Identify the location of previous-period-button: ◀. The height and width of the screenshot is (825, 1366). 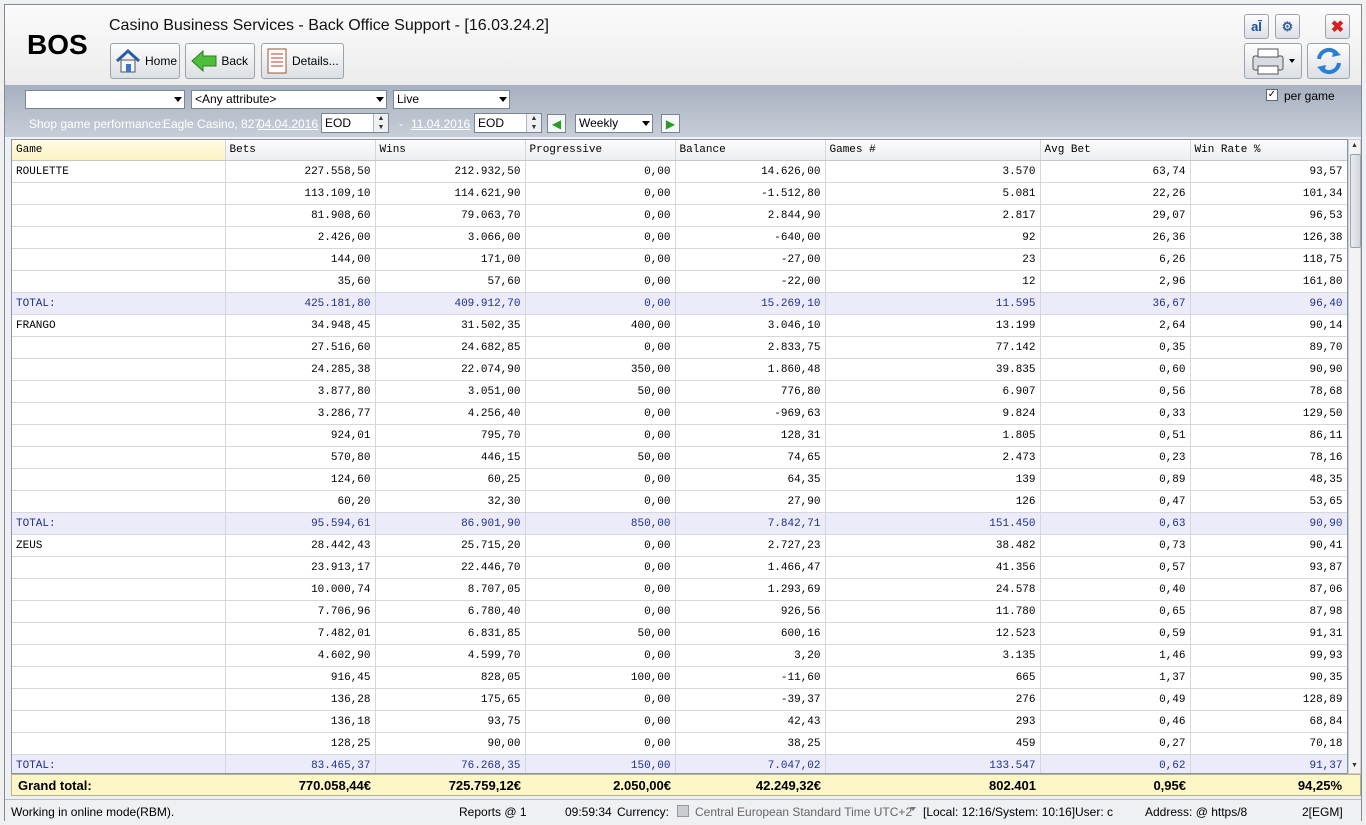
(556, 123).